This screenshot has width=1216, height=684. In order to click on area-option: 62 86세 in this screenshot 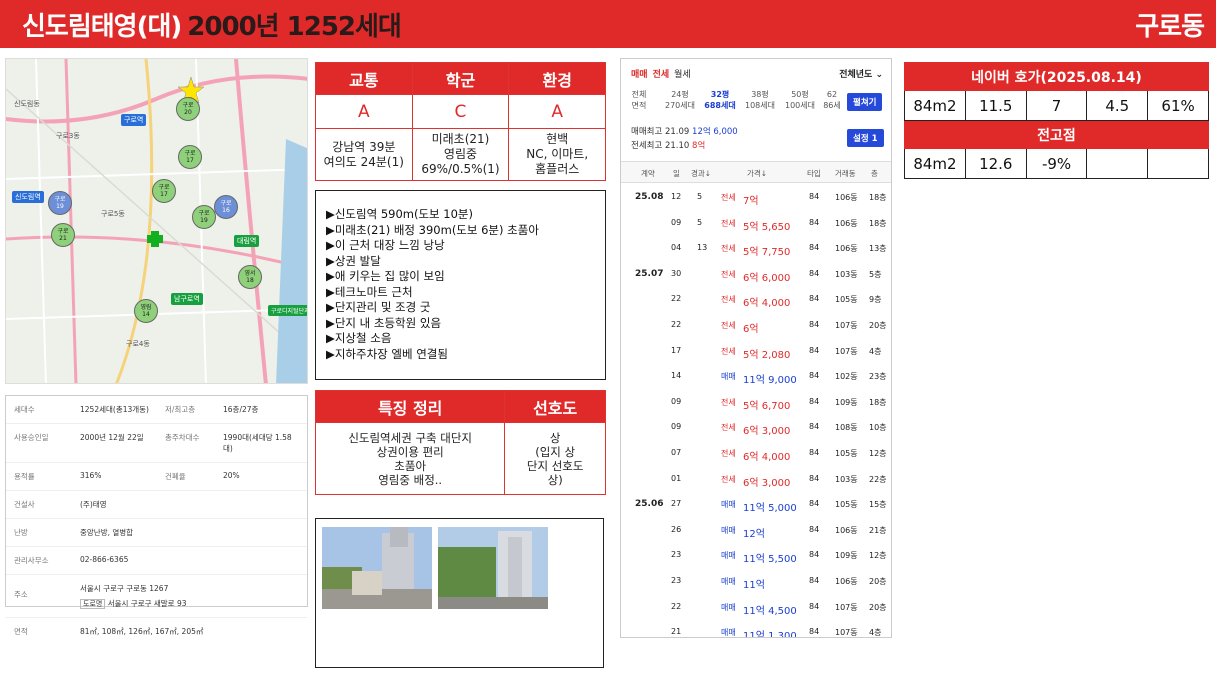, I will do `click(832, 100)`.